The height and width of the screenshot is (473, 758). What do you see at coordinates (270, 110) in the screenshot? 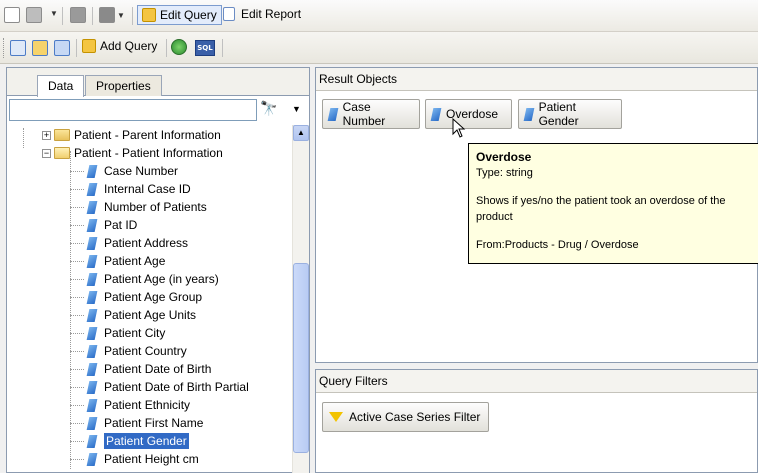
I see `find-binoculars-icon: 🔭` at bounding box center [270, 110].